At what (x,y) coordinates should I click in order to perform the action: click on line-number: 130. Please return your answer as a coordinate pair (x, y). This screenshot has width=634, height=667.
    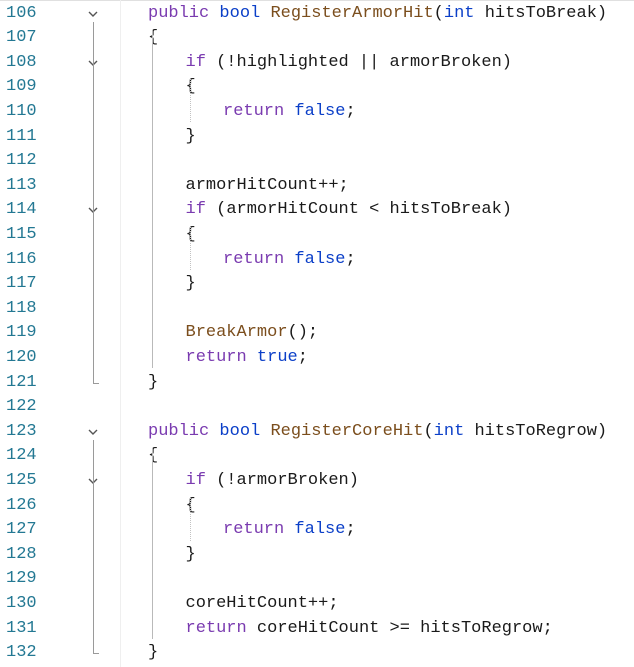
    Looking at the image, I should click on (21, 603).